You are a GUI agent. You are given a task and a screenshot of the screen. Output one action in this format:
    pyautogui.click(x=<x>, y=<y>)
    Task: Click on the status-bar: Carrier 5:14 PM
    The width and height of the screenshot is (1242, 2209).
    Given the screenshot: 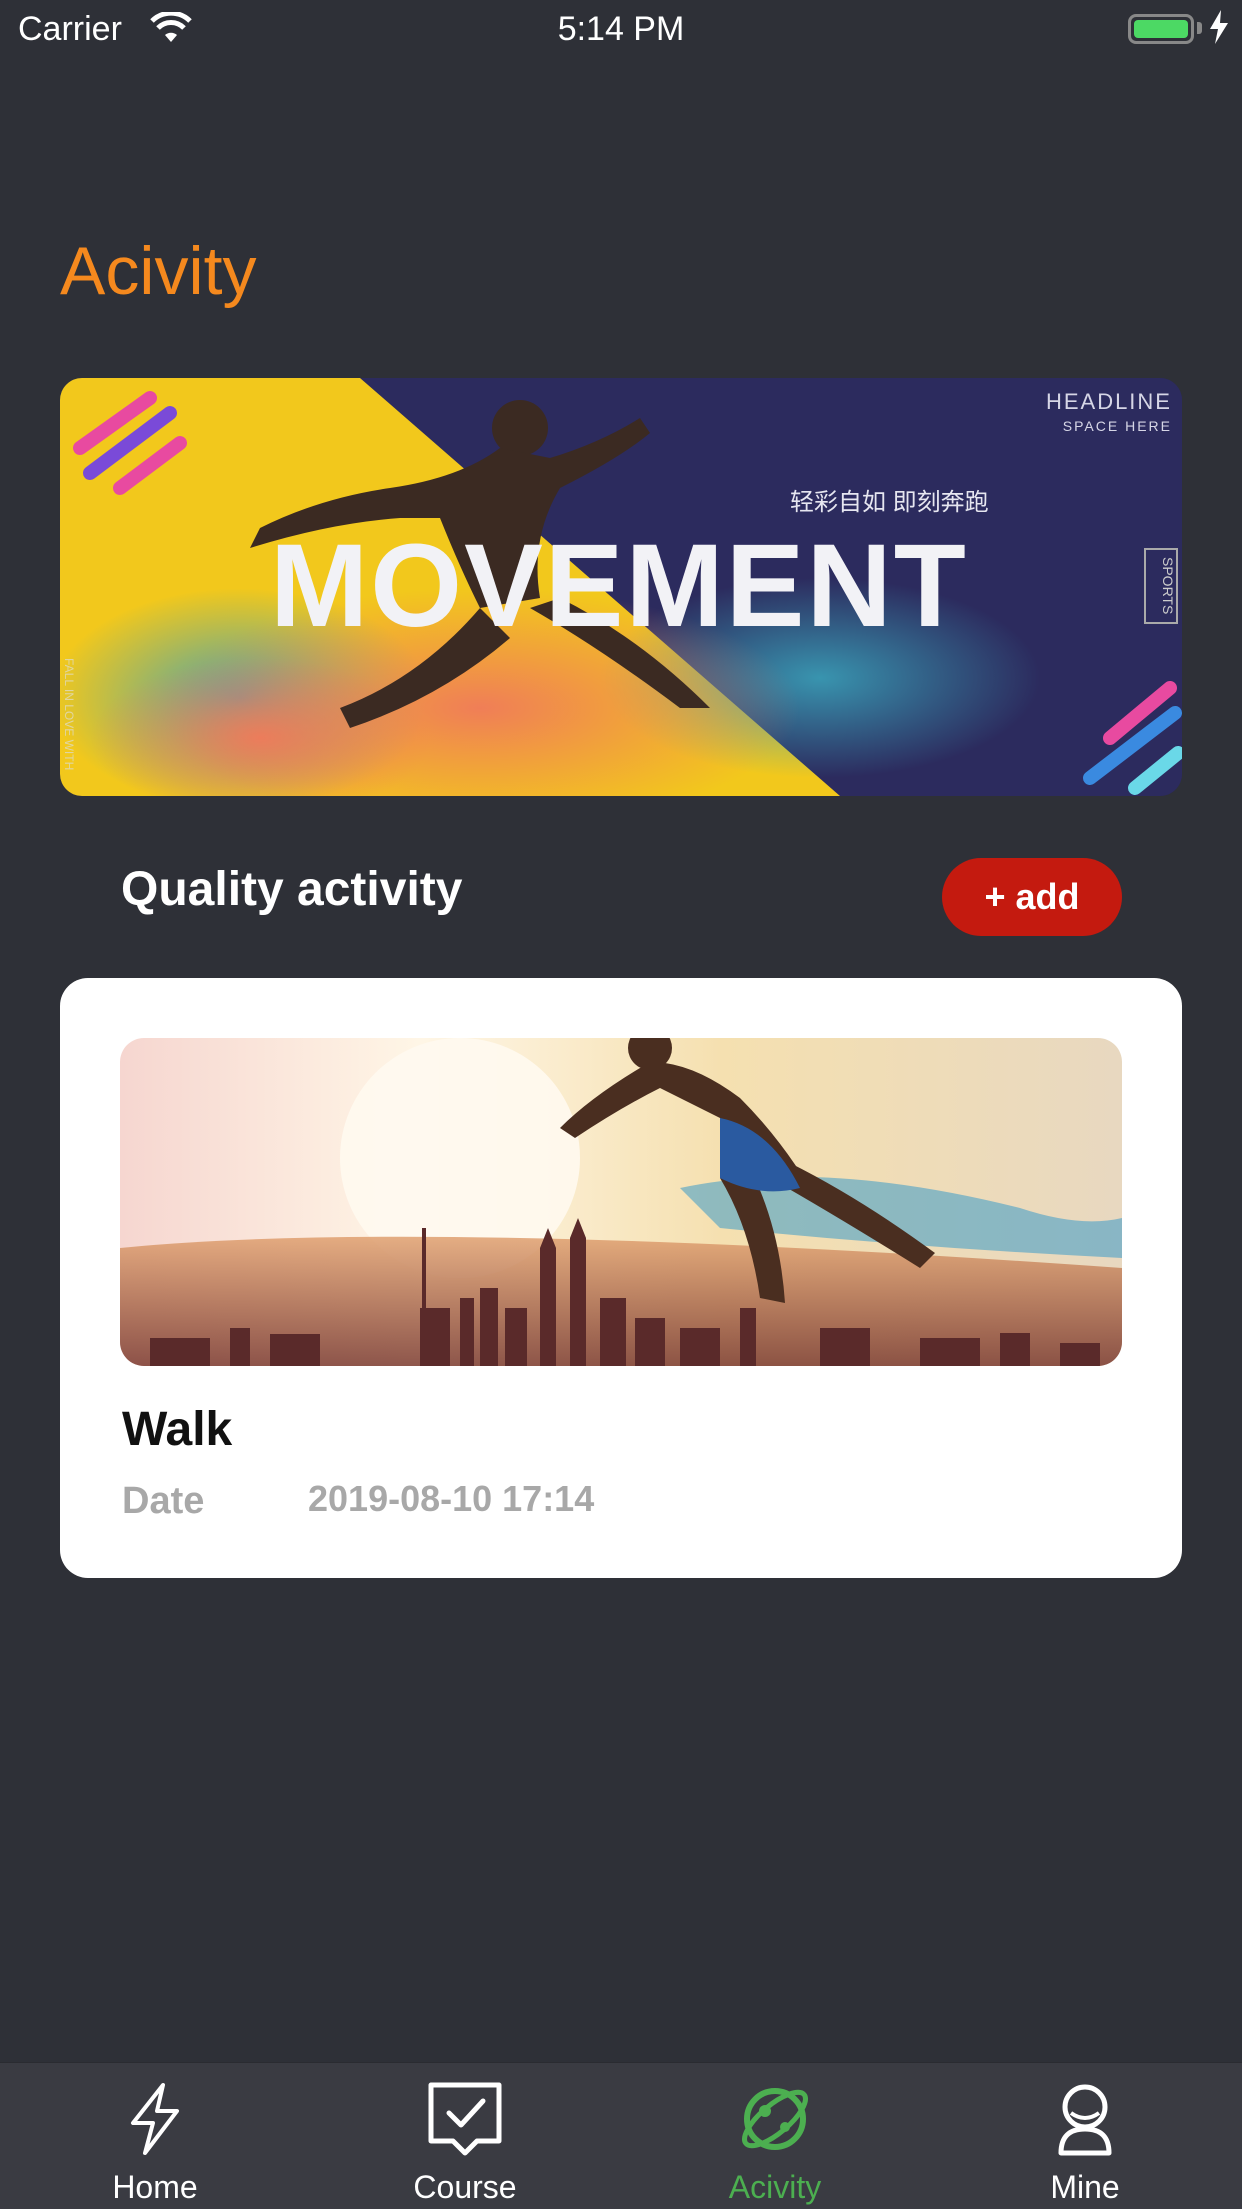 What is the action you would take?
    pyautogui.click(x=621, y=30)
    